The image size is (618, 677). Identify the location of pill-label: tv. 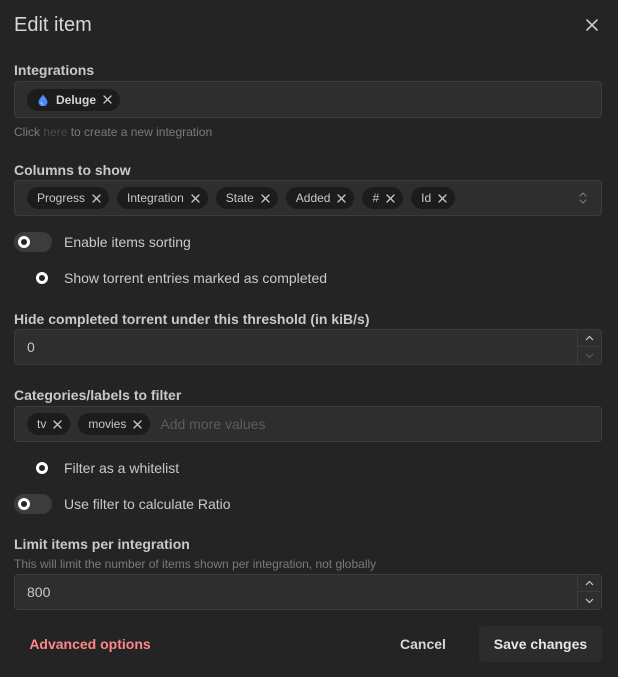
(42, 424).